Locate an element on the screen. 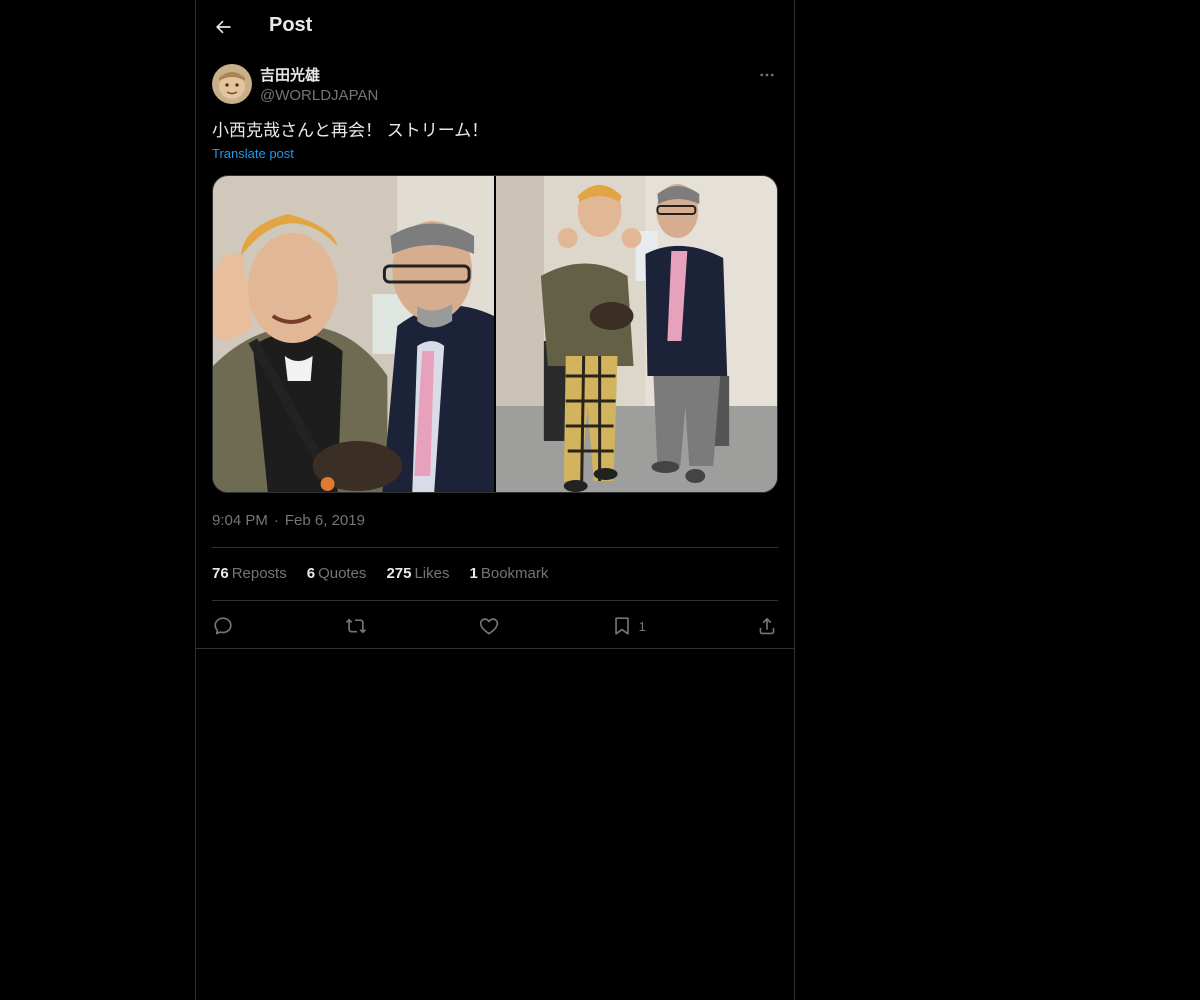 The width and height of the screenshot is (1200, 1000). like-button is located at coordinates (489, 626).